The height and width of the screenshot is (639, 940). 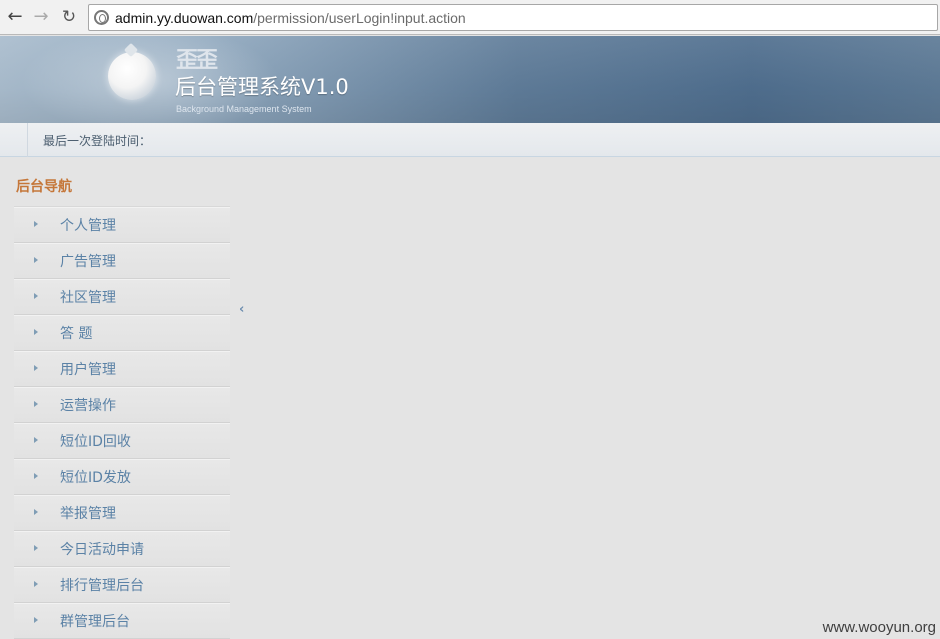 What do you see at coordinates (27, 140) in the screenshot?
I see `strip-divider` at bounding box center [27, 140].